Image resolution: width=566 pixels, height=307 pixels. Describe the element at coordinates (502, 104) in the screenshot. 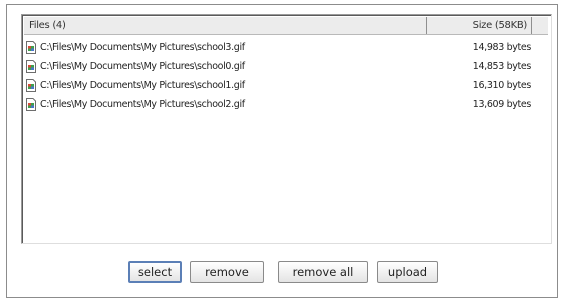

I see `file-size: 13,609 bytes` at that location.